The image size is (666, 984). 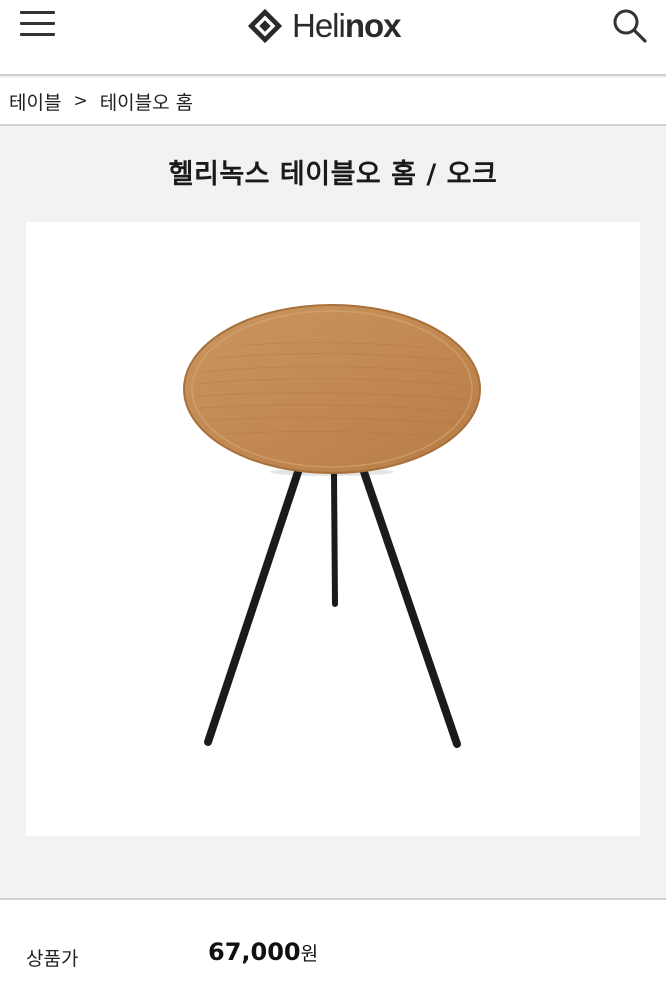 I want to click on table-leg-right, so click(x=410, y=608).